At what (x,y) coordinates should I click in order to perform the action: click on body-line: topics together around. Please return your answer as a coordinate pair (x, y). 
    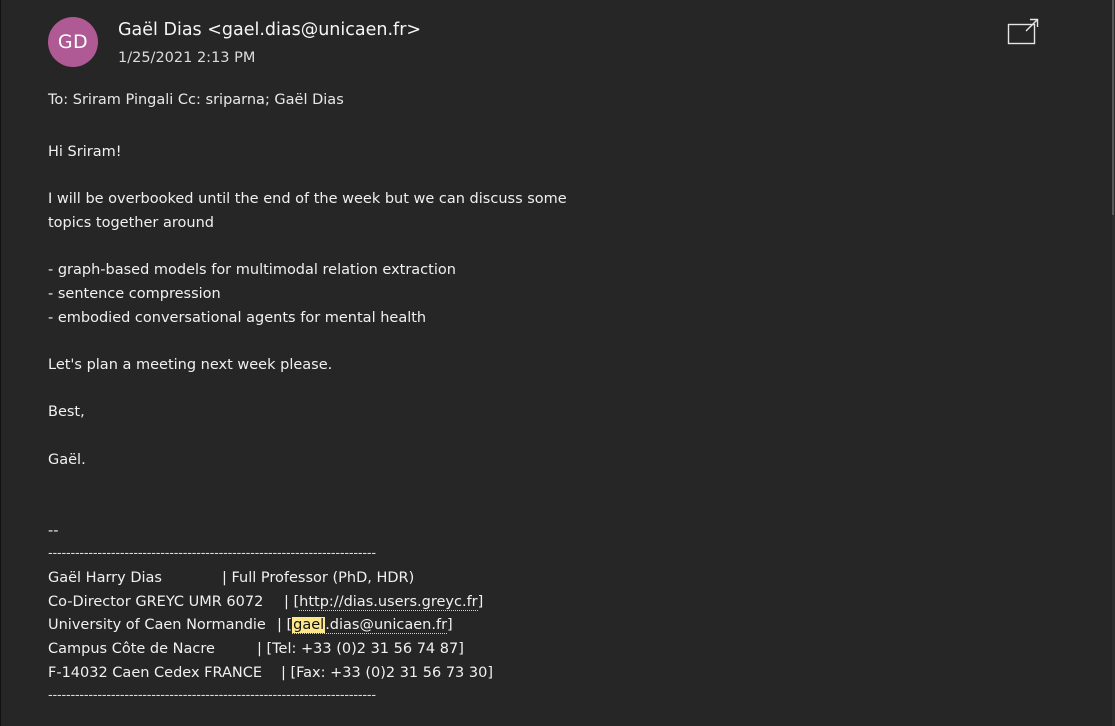
    Looking at the image, I should click on (131, 223).